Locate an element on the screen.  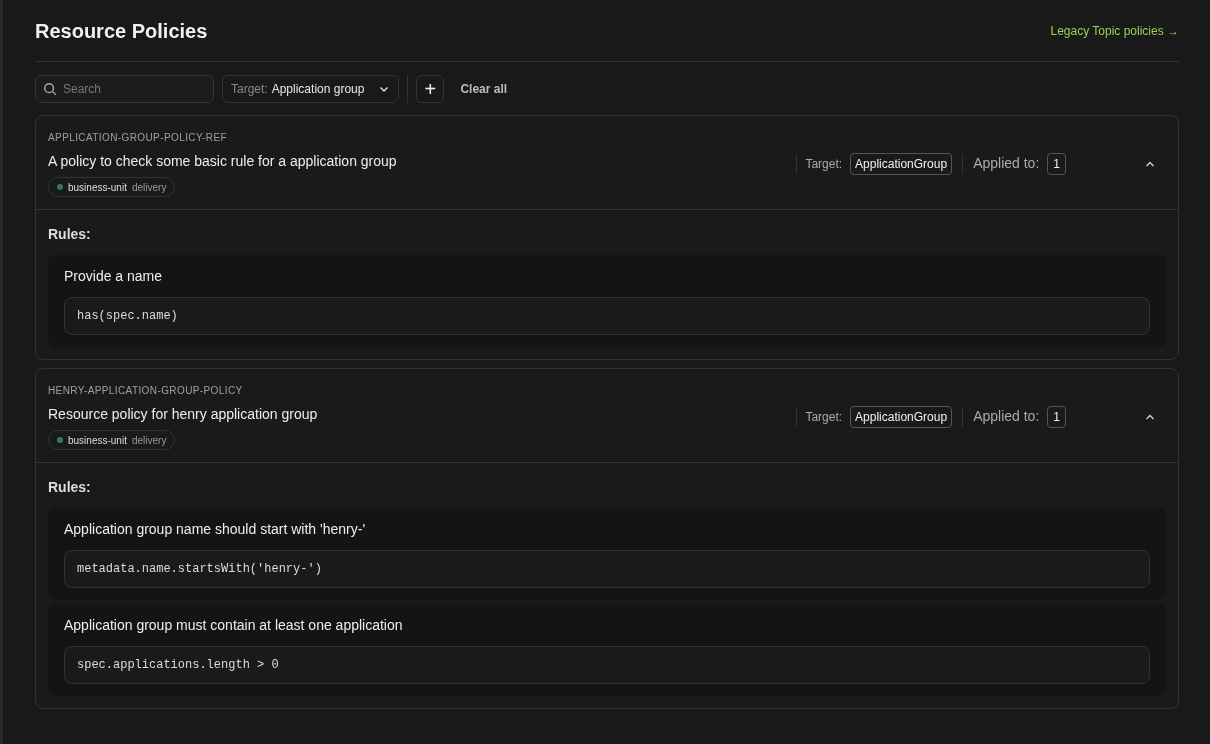
add-filter-button: + is located at coordinates (430, 88).